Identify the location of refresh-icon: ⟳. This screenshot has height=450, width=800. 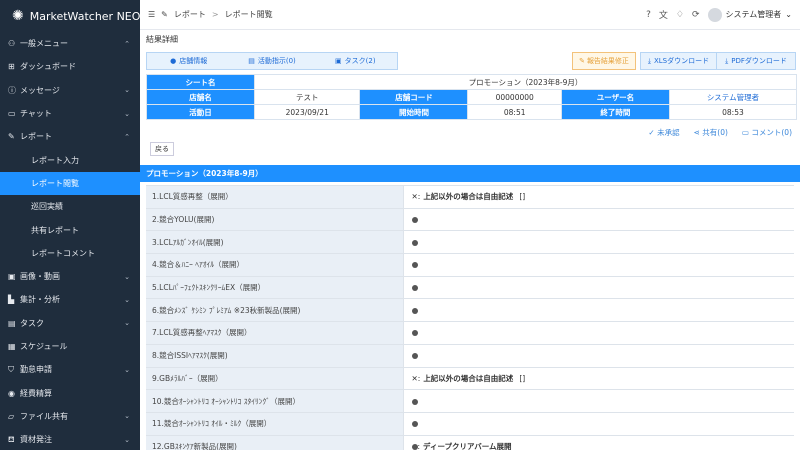
(696, 15).